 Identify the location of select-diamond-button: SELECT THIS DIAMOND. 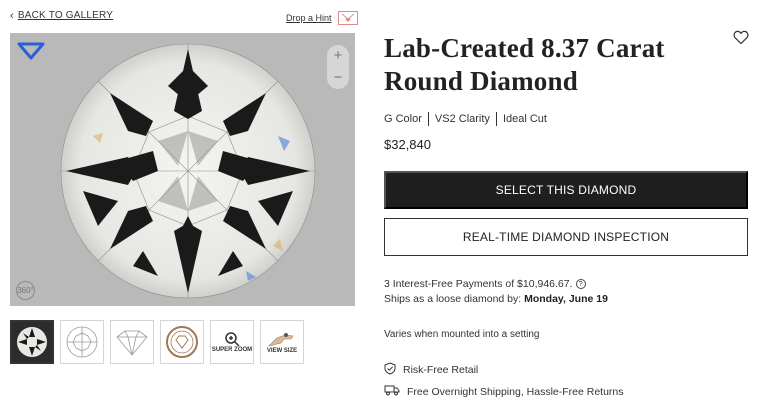
(566, 190).